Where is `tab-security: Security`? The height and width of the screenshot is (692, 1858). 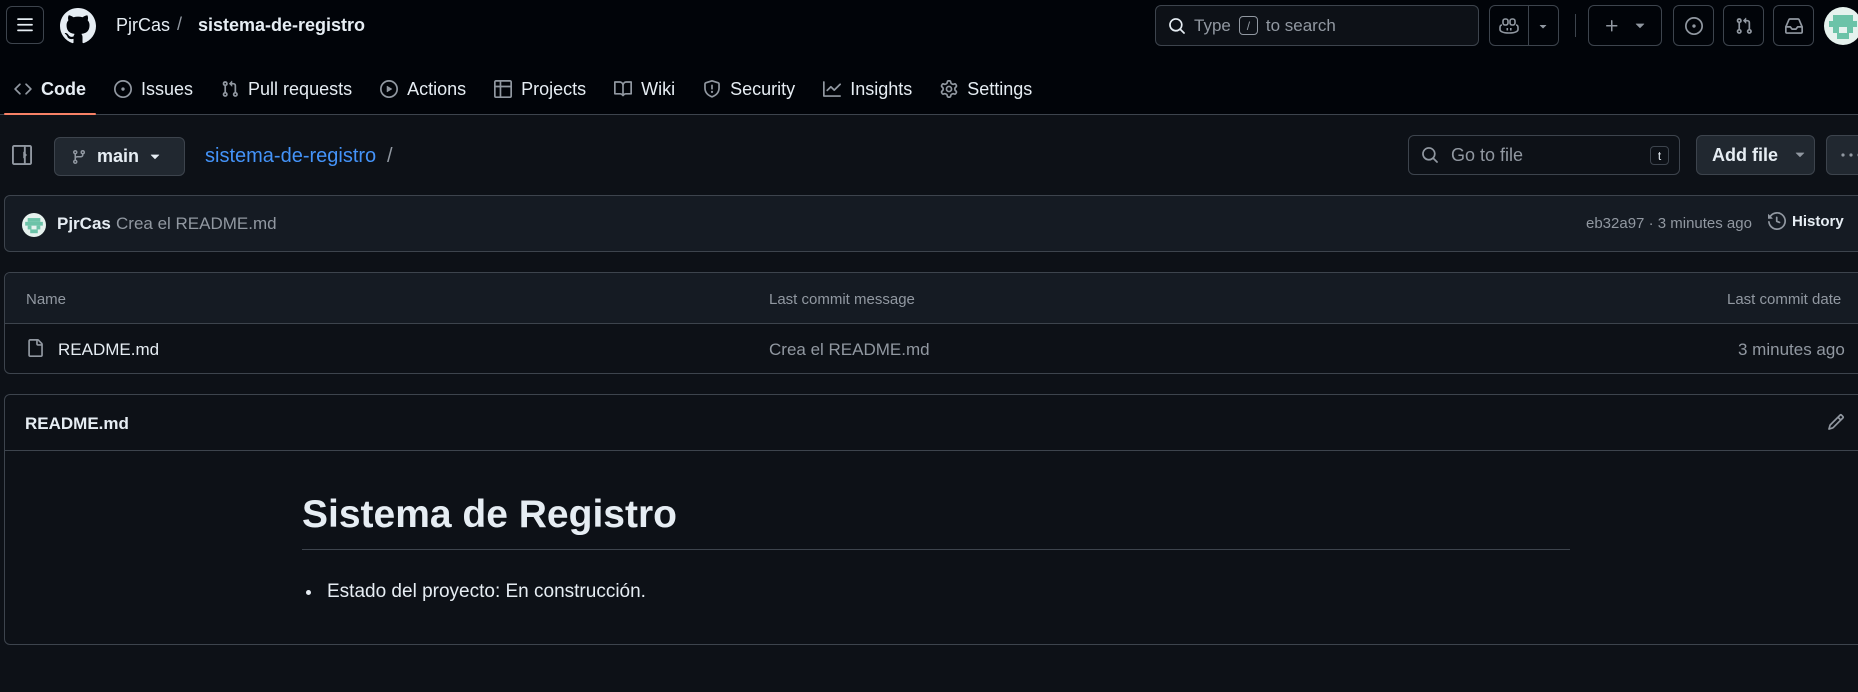 tab-security: Security is located at coordinates (749, 89).